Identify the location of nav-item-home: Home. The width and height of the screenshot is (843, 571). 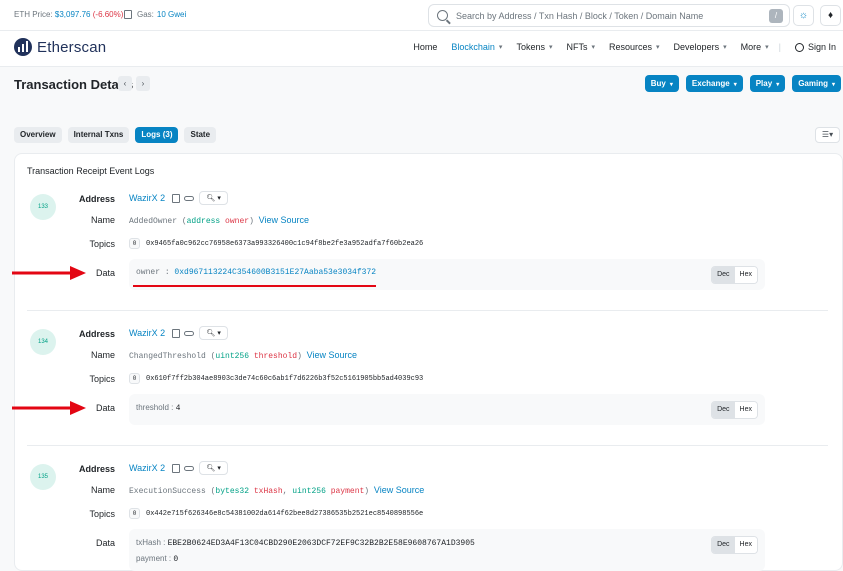
(425, 47).